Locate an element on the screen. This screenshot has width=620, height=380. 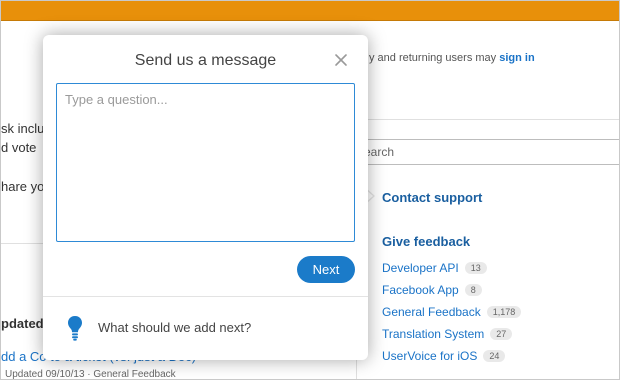
forum-label: Facebook App is located at coordinates (420, 290).